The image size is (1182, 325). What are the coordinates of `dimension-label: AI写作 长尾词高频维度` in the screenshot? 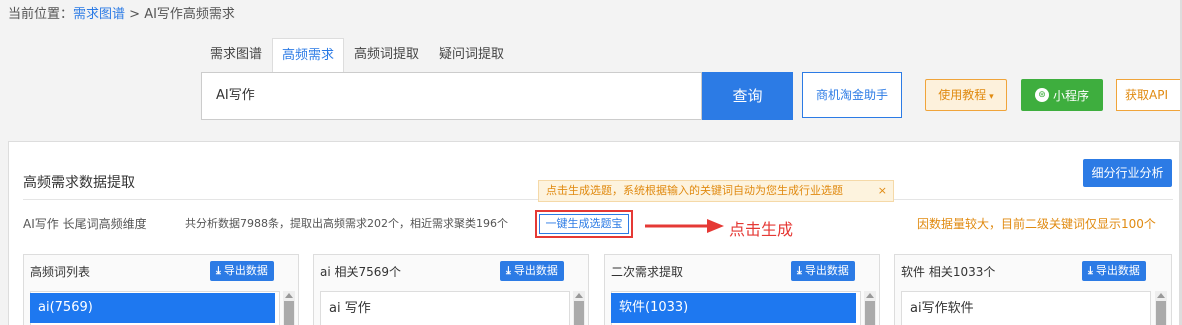 It's located at (85, 224).